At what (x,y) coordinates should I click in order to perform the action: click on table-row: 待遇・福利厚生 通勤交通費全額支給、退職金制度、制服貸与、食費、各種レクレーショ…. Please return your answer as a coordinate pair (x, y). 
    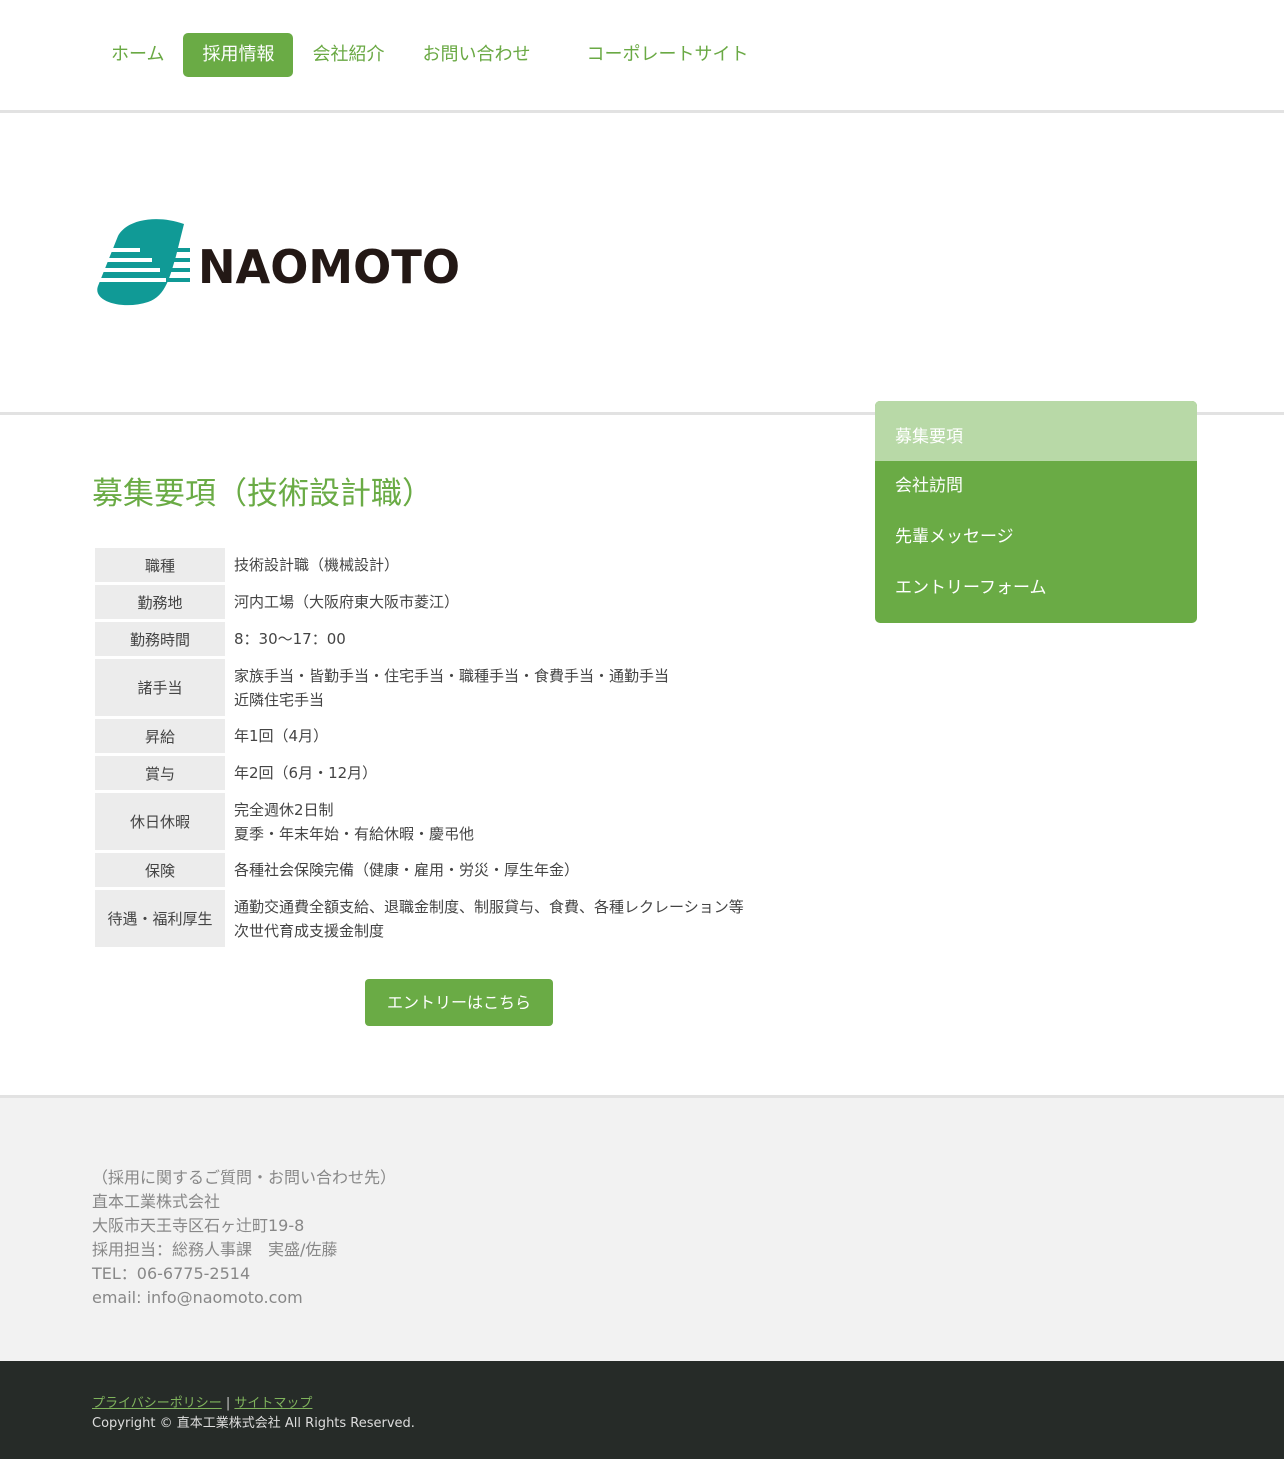
    Looking at the image, I should click on (419, 918).